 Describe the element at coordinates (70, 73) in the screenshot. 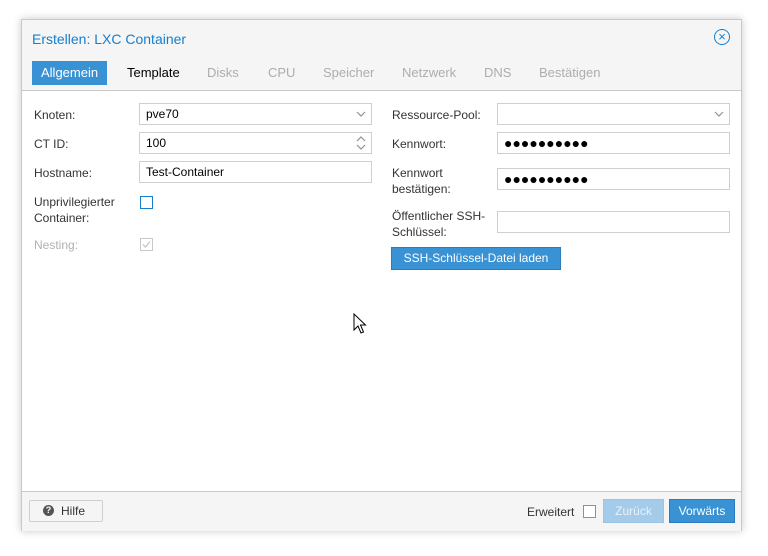

I see `tab-allgemein: Allgemein` at that location.